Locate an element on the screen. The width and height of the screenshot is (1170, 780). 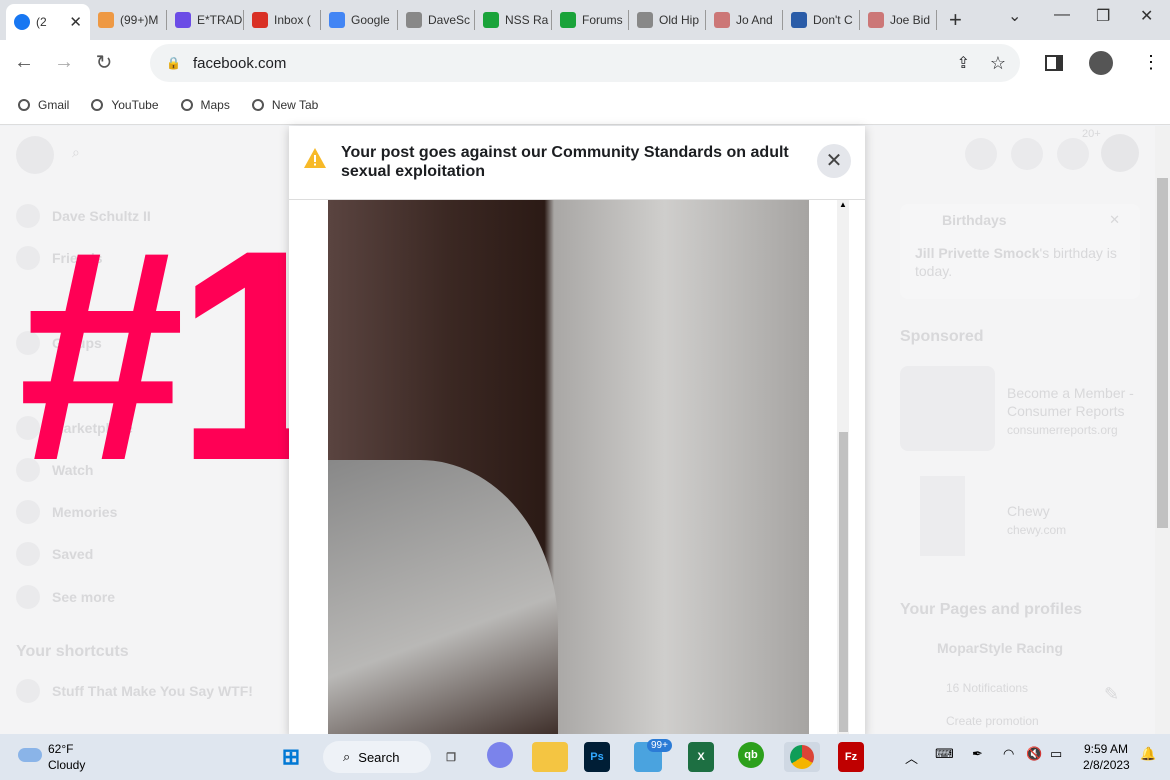
tab-title: Jo And is located at coordinates (754, 20).